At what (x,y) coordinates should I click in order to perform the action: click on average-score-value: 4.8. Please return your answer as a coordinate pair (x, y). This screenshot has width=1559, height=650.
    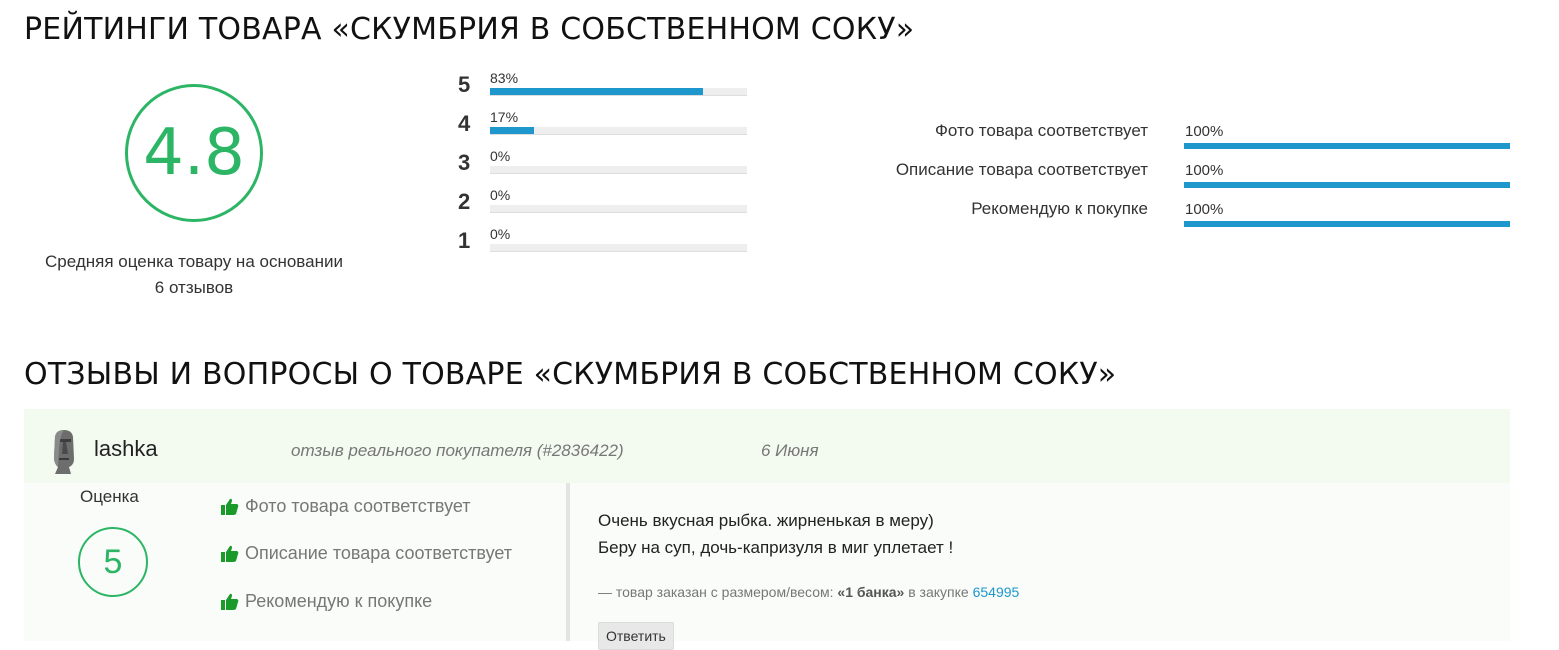
    Looking at the image, I should click on (194, 153).